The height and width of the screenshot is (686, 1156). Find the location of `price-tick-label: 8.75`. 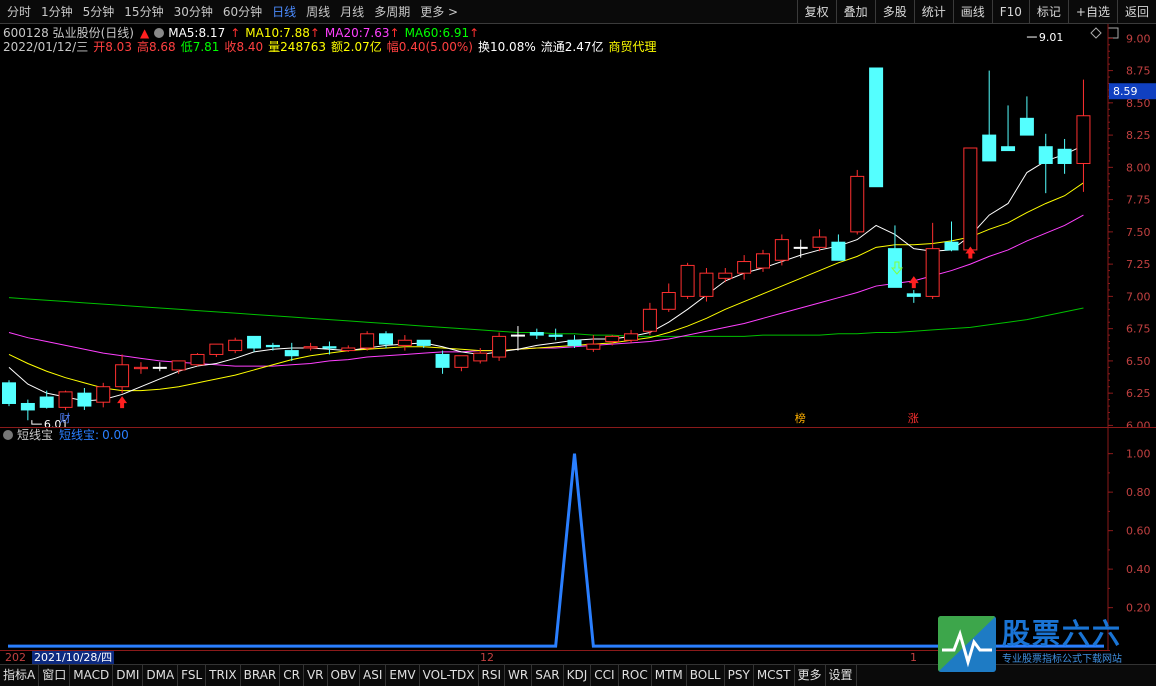

price-tick-label: 8.75 is located at coordinates (1138, 71).